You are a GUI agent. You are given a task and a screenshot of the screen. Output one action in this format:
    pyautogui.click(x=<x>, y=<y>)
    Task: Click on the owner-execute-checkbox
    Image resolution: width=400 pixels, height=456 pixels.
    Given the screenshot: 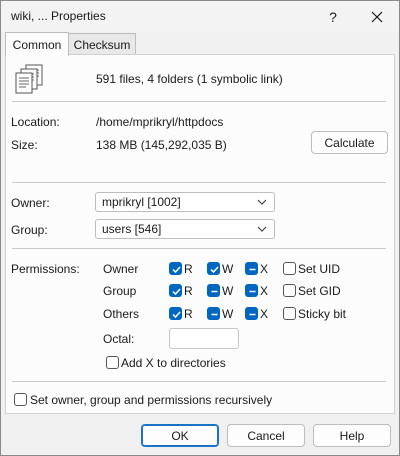 What is the action you would take?
    pyautogui.click(x=251, y=268)
    